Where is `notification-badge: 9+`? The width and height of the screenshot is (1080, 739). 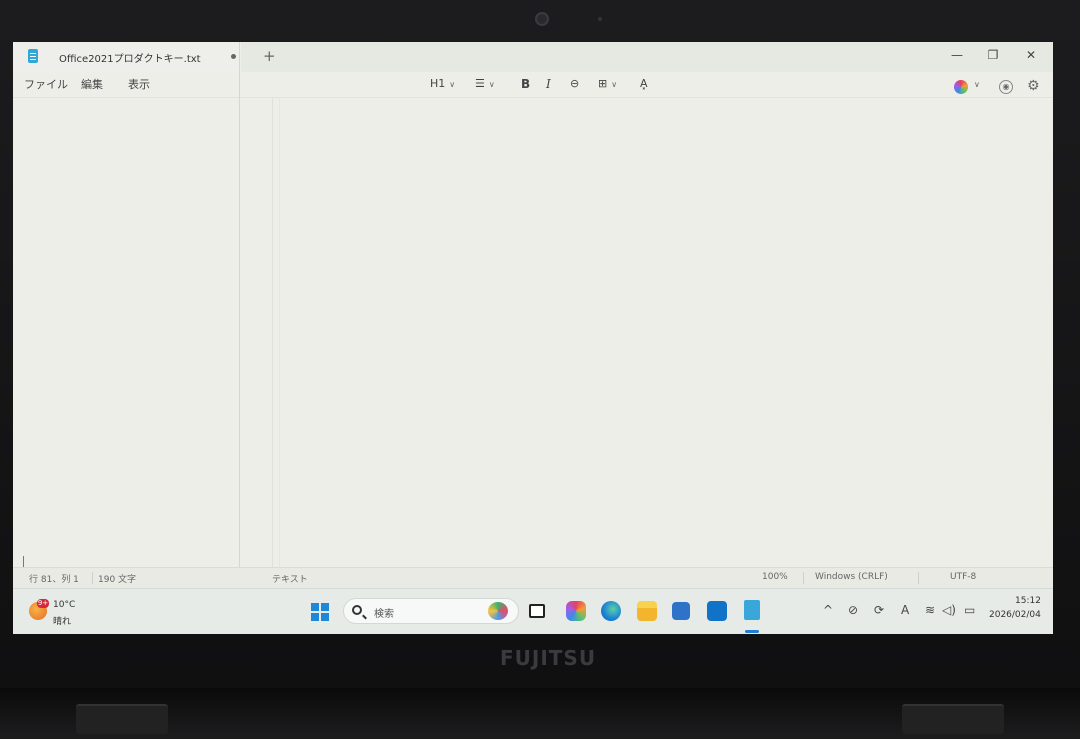 notification-badge: 9+ is located at coordinates (43, 603).